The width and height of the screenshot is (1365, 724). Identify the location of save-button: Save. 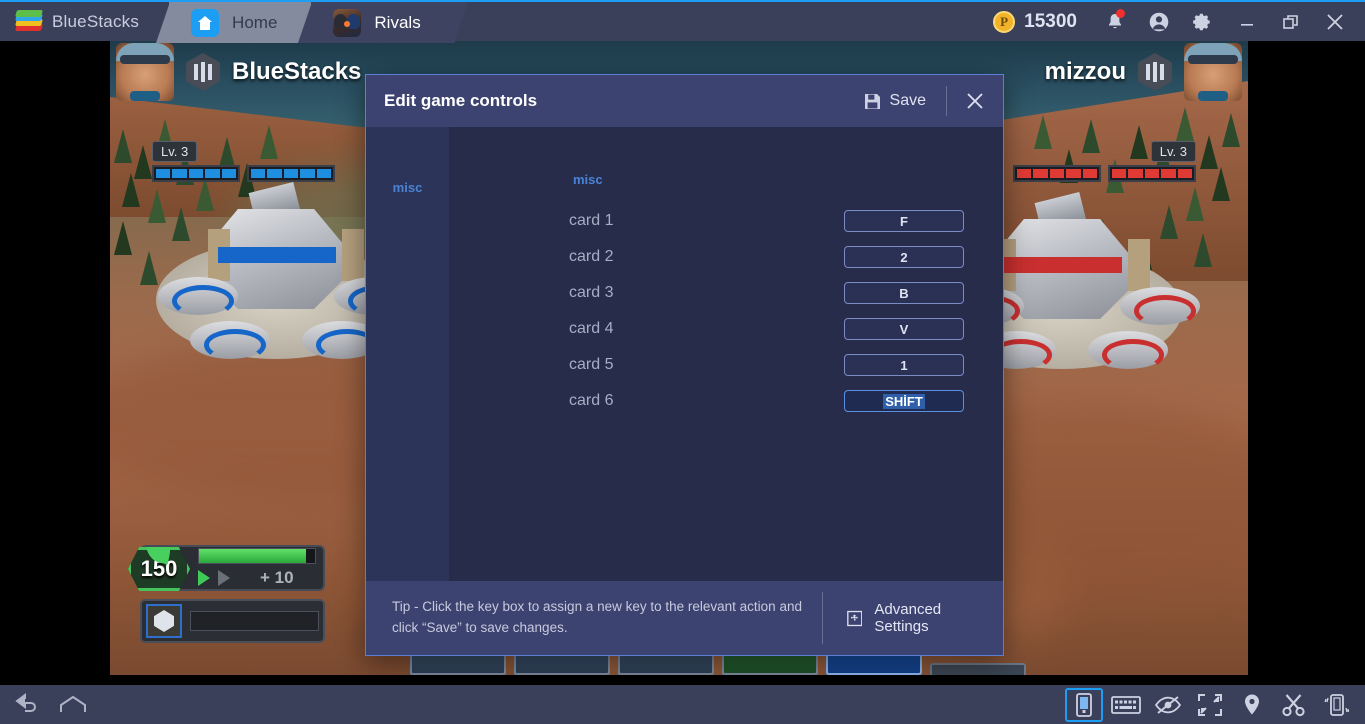
(895, 101).